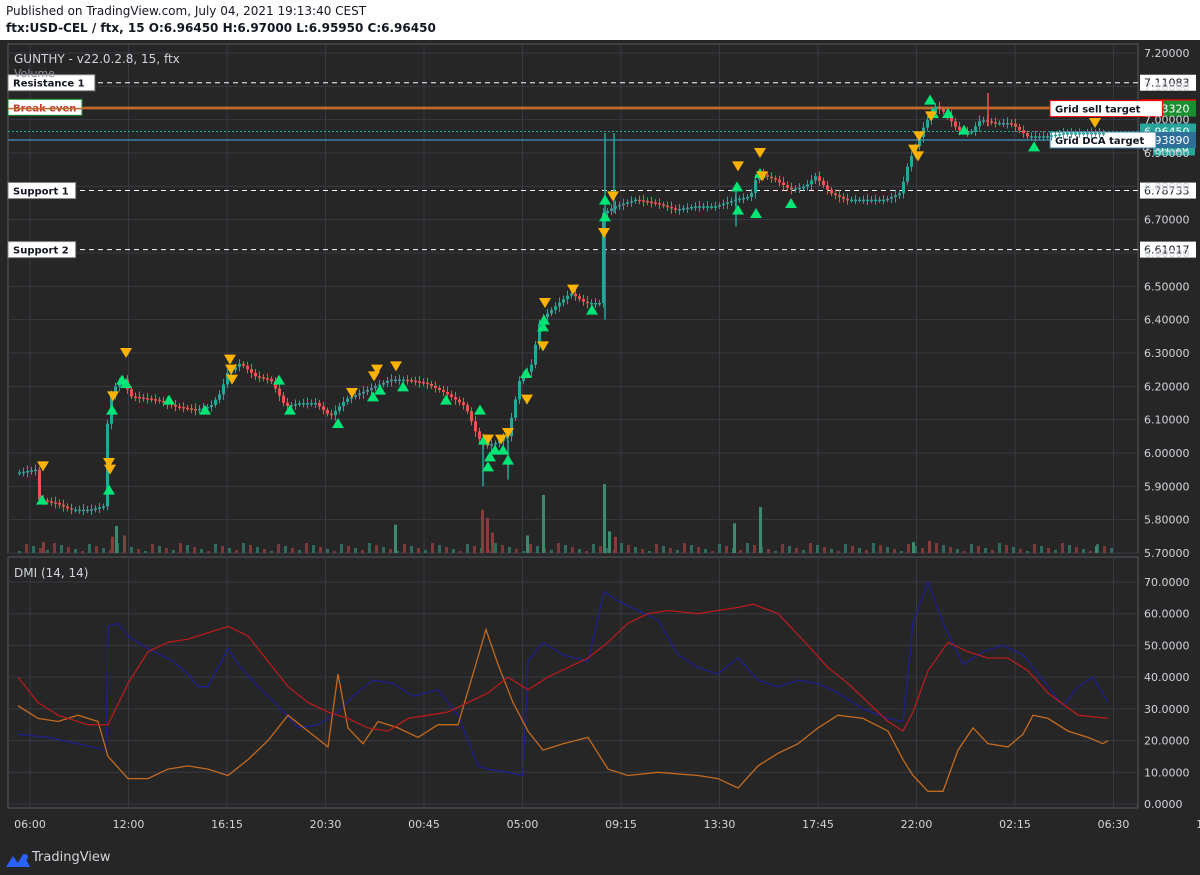  What do you see at coordinates (565, 518) in the screenshot?
I see `volume-bars` at bounding box center [565, 518].